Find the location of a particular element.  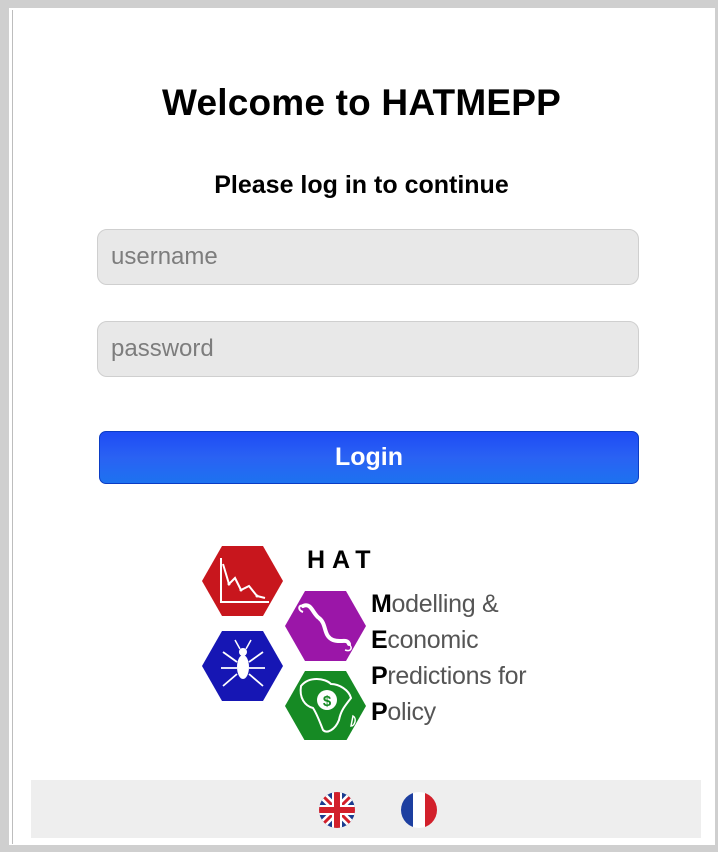

logo-line-predictions: Predictions for is located at coordinates (449, 676).